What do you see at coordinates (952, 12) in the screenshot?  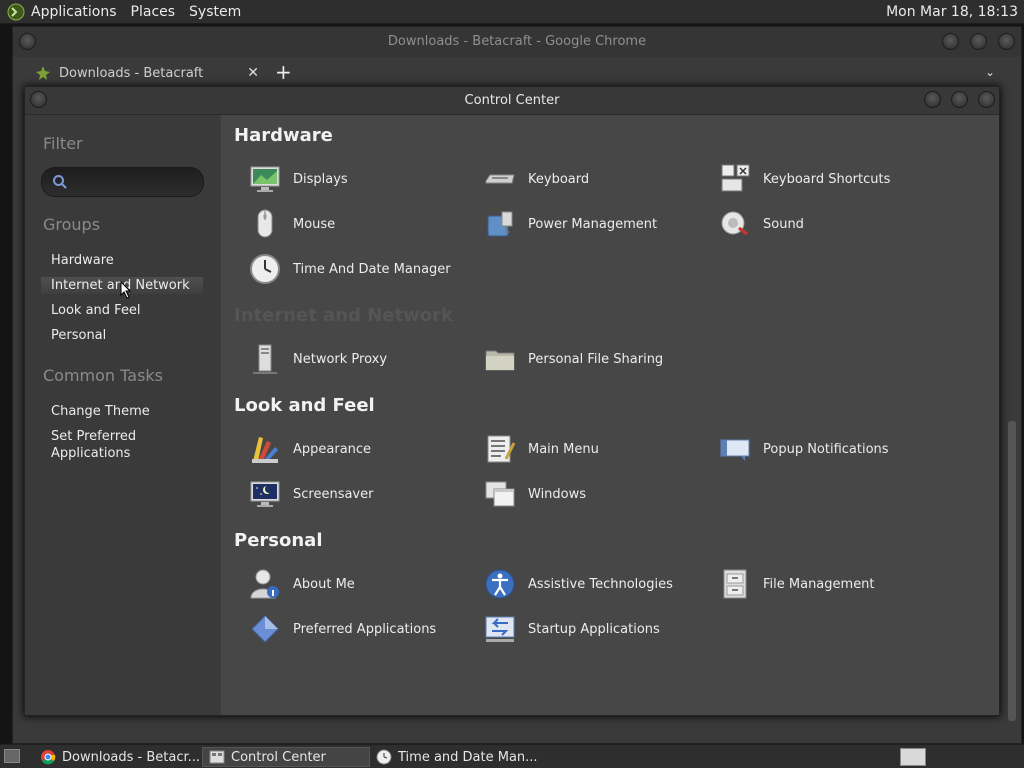 I see `panel-clock: Mon Mar 18, 18:13` at bounding box center [952, 12].